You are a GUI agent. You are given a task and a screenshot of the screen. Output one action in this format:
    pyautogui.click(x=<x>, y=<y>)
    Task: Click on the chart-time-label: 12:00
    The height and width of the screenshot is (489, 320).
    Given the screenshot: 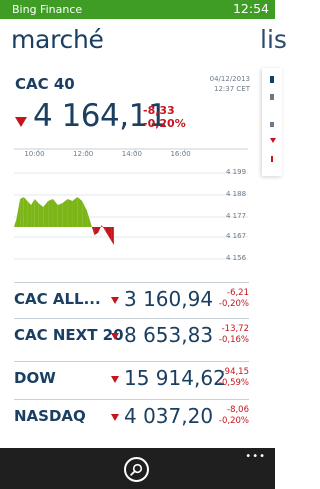 What is the action you would take?
    pyautogui.click(x=83, y=154)
    